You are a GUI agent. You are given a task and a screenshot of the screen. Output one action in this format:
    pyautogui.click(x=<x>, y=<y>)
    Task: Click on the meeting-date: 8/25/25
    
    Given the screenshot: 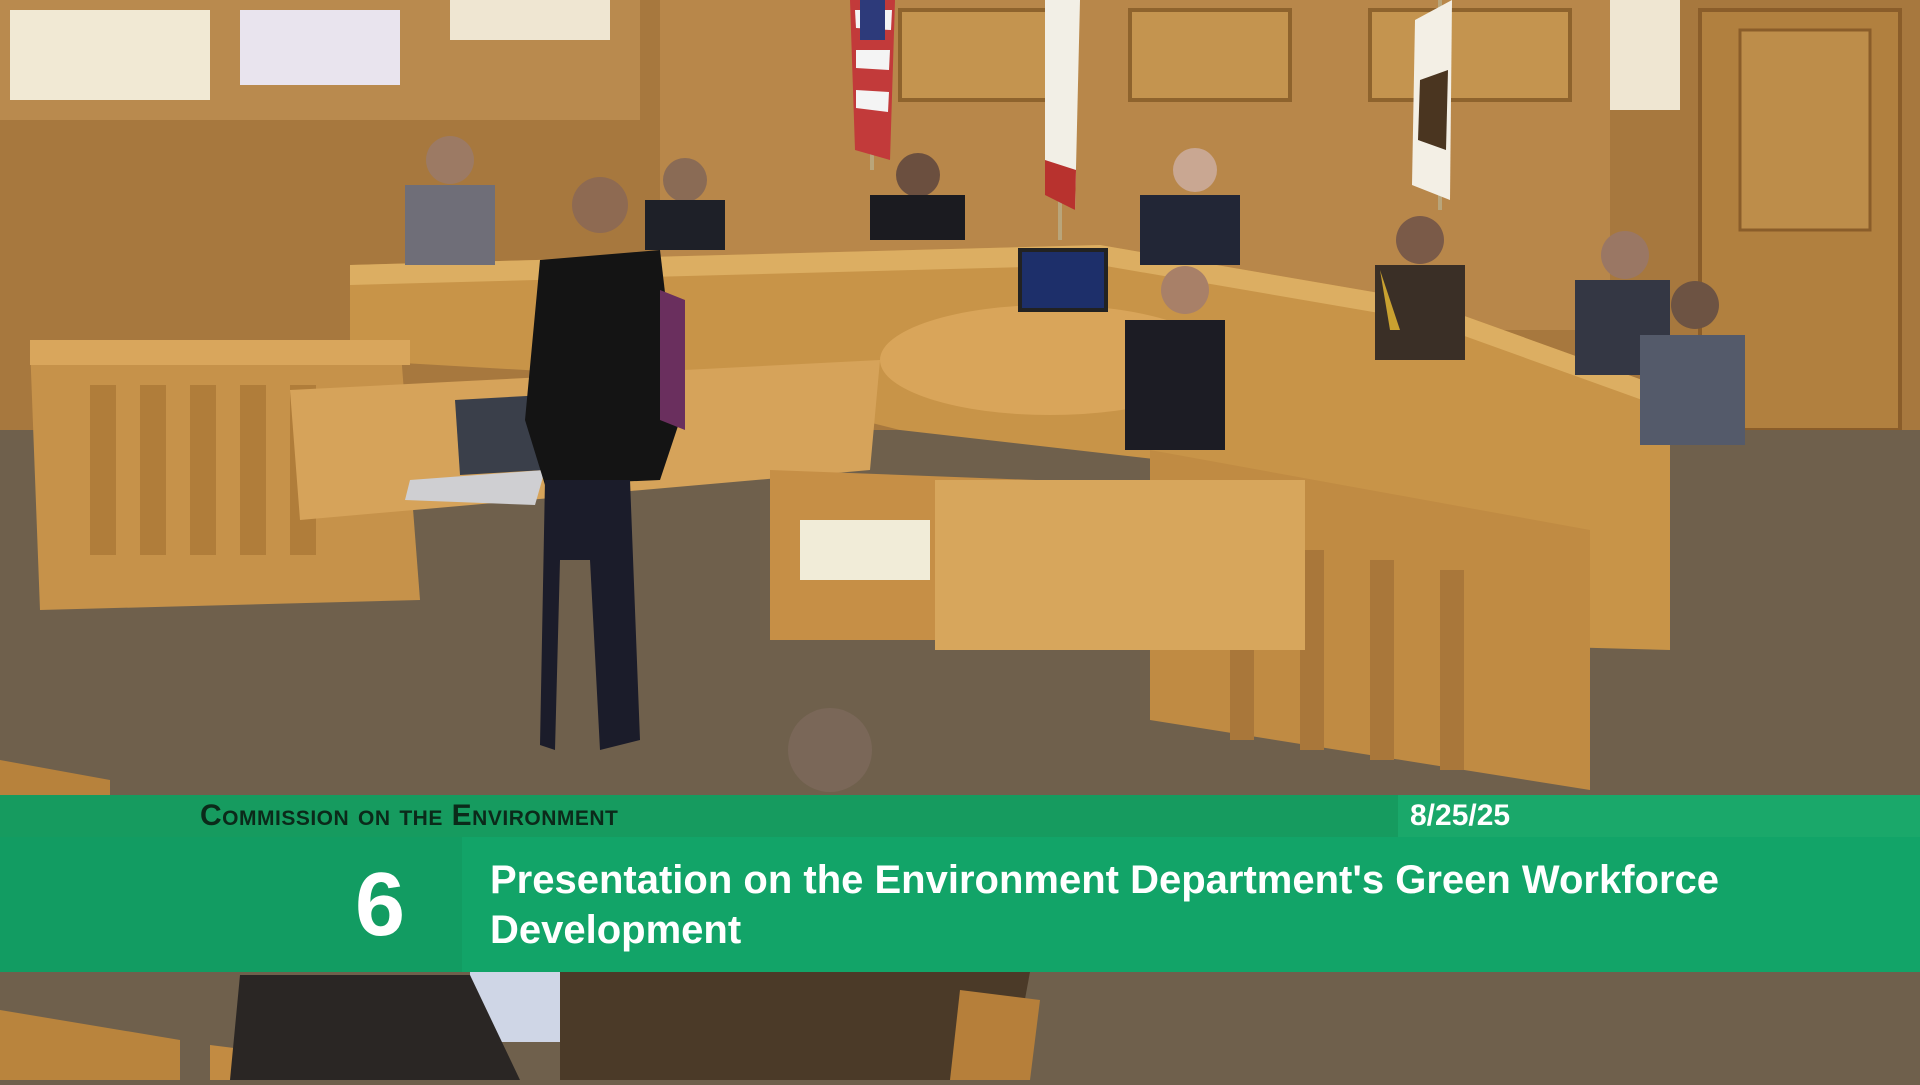 What is the action you would take?
    pyautogui.click(x=1460, y=815)
    